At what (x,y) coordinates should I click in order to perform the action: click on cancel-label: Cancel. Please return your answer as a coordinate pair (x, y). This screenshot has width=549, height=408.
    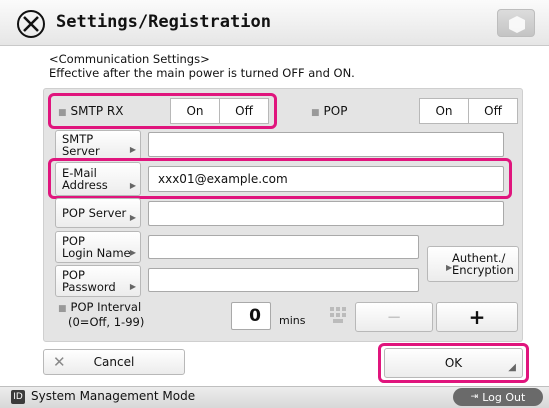
    Looking at the image, I should click on (114, 362).